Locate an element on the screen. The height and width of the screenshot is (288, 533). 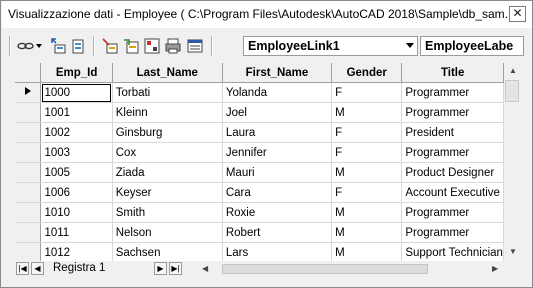
current-row-icon is located at coordinates (27, 91).